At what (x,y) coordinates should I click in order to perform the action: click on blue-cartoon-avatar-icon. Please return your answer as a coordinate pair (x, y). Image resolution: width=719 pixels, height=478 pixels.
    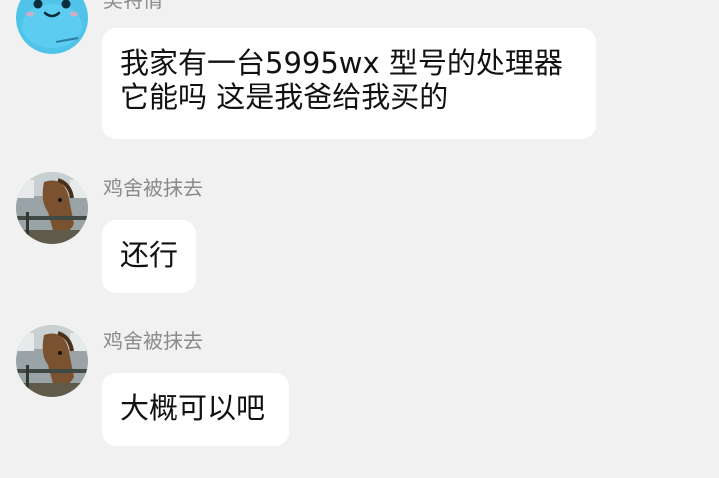
    Looking at the image, I should click on (52, 27).